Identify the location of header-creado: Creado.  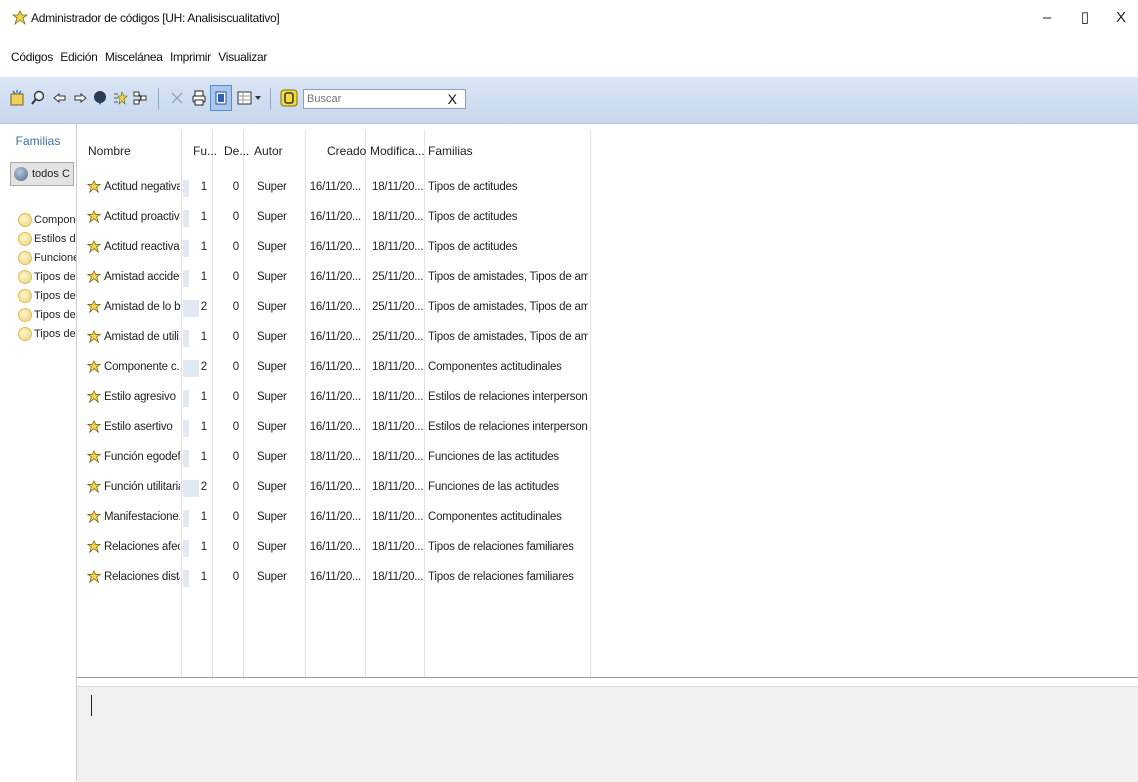
(346, 151).